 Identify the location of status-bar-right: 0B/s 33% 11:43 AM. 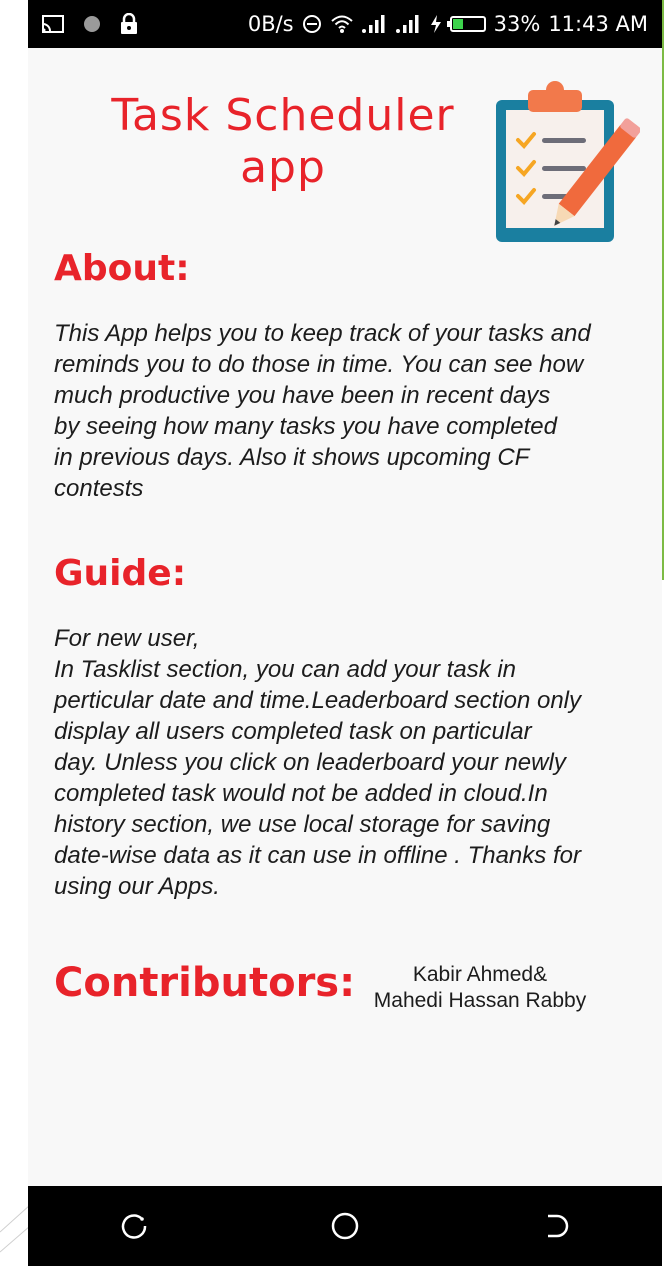
(455, 24).